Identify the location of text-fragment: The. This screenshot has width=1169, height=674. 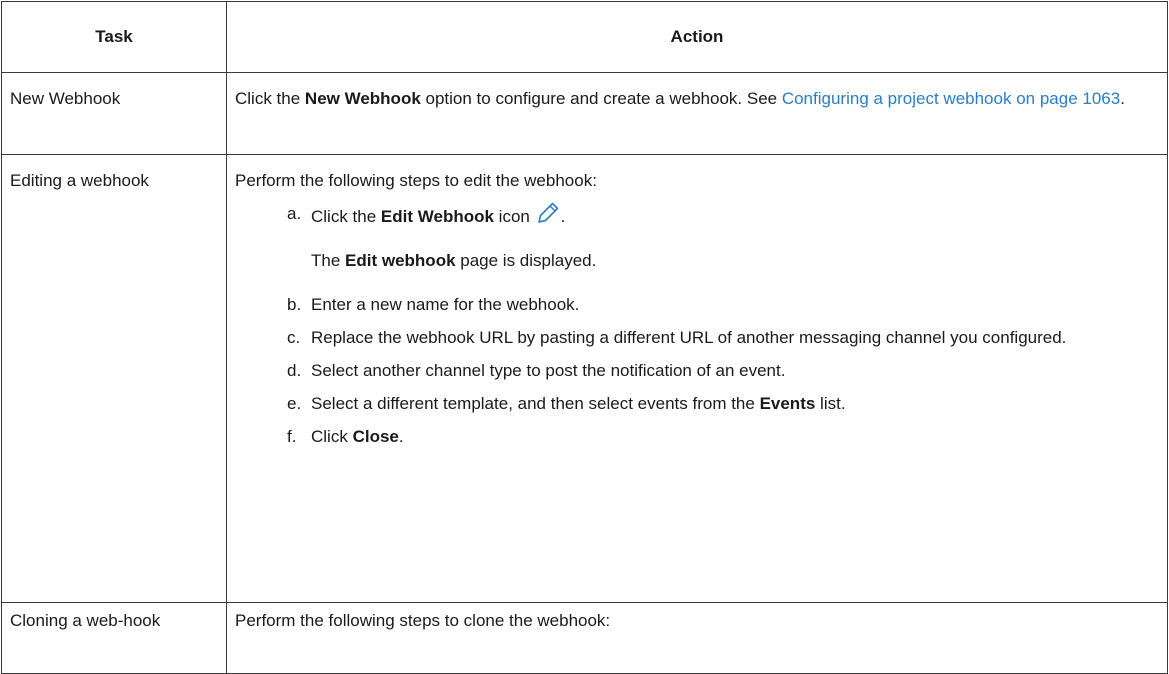
(328, 260).